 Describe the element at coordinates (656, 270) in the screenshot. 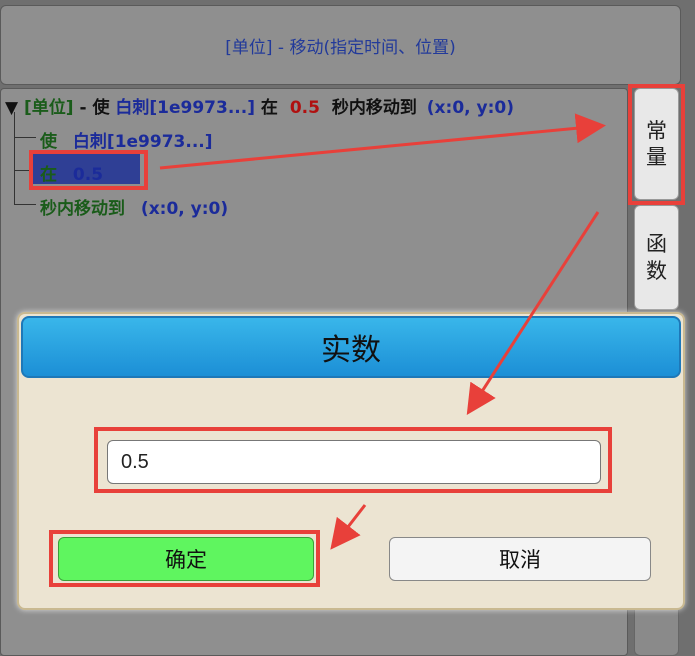

I see `tab-function-char: 数` at that location.